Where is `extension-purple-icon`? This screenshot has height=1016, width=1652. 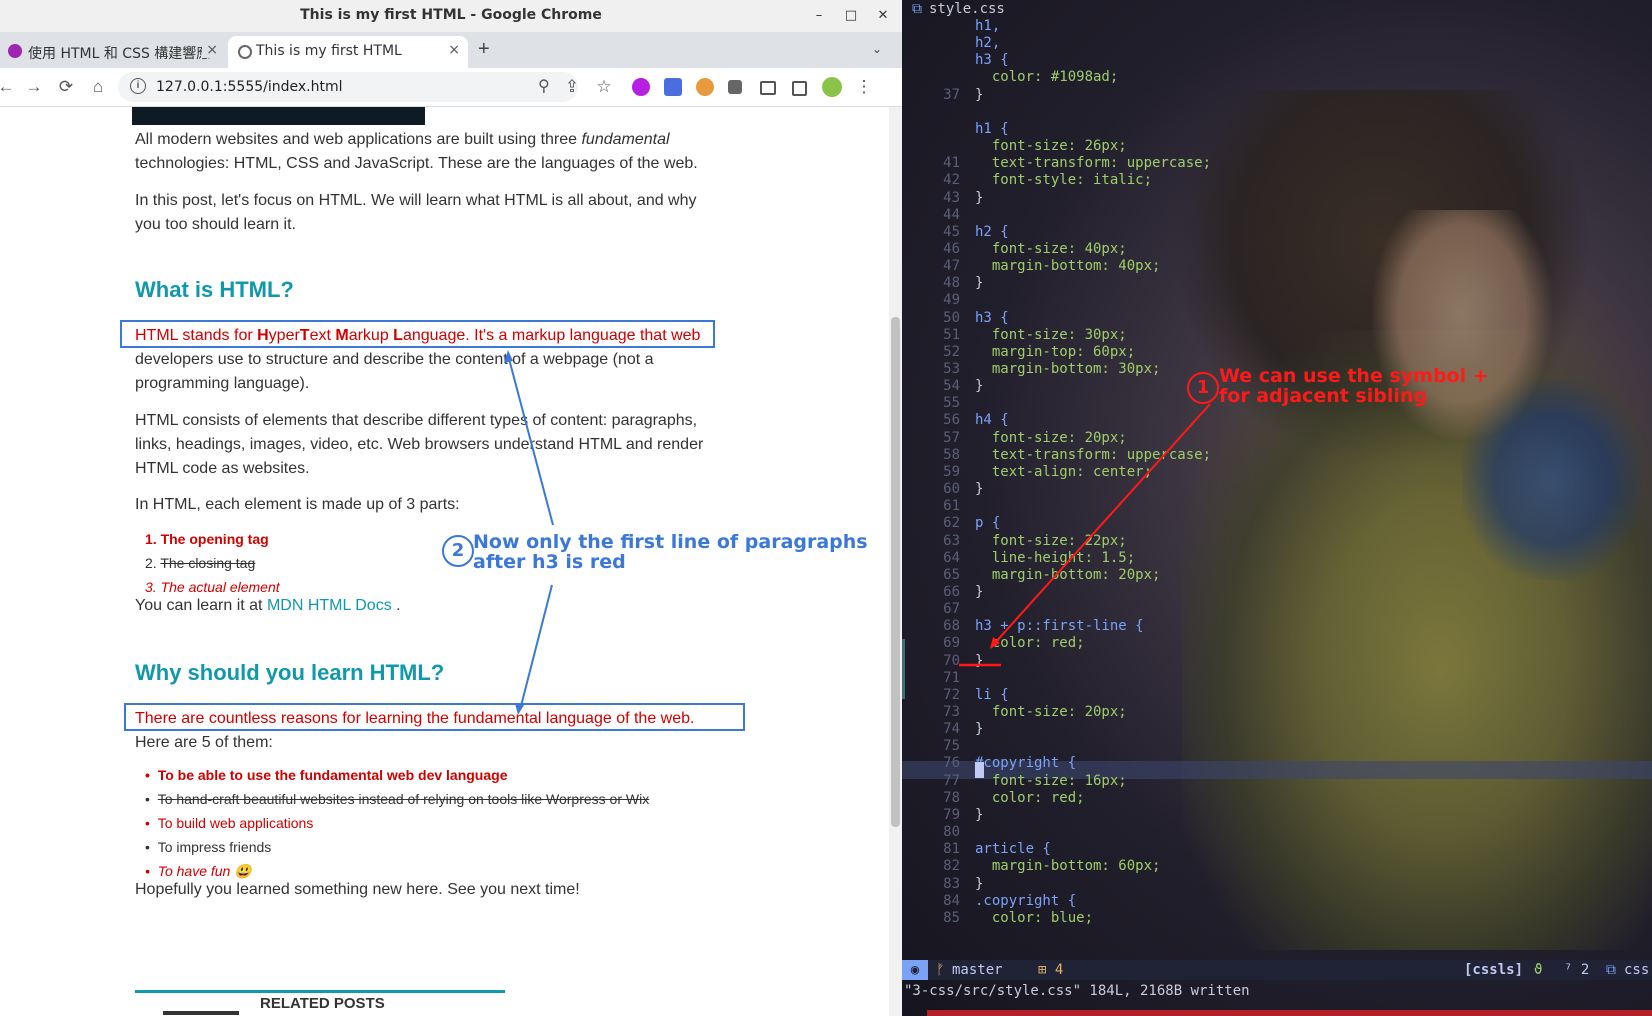
extension-purple-icon is located at coordinates (641, 87).